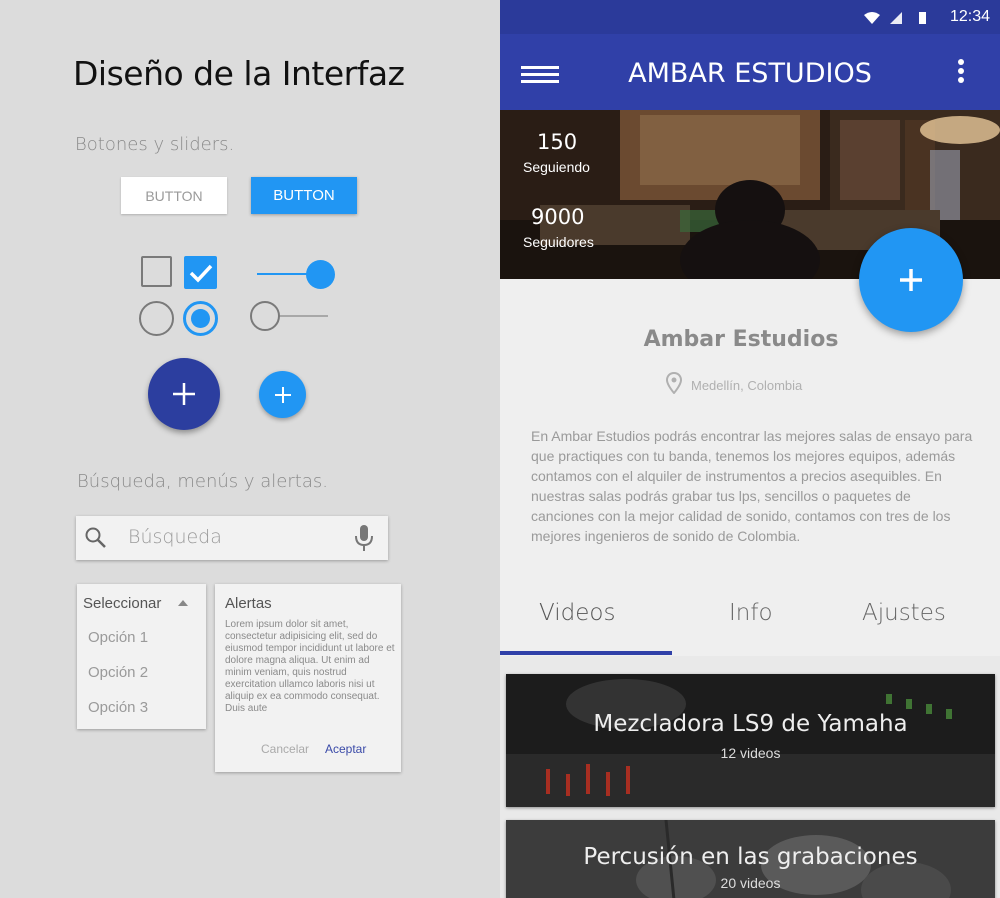  I want to click on mixer-photo, so click(750, 740).